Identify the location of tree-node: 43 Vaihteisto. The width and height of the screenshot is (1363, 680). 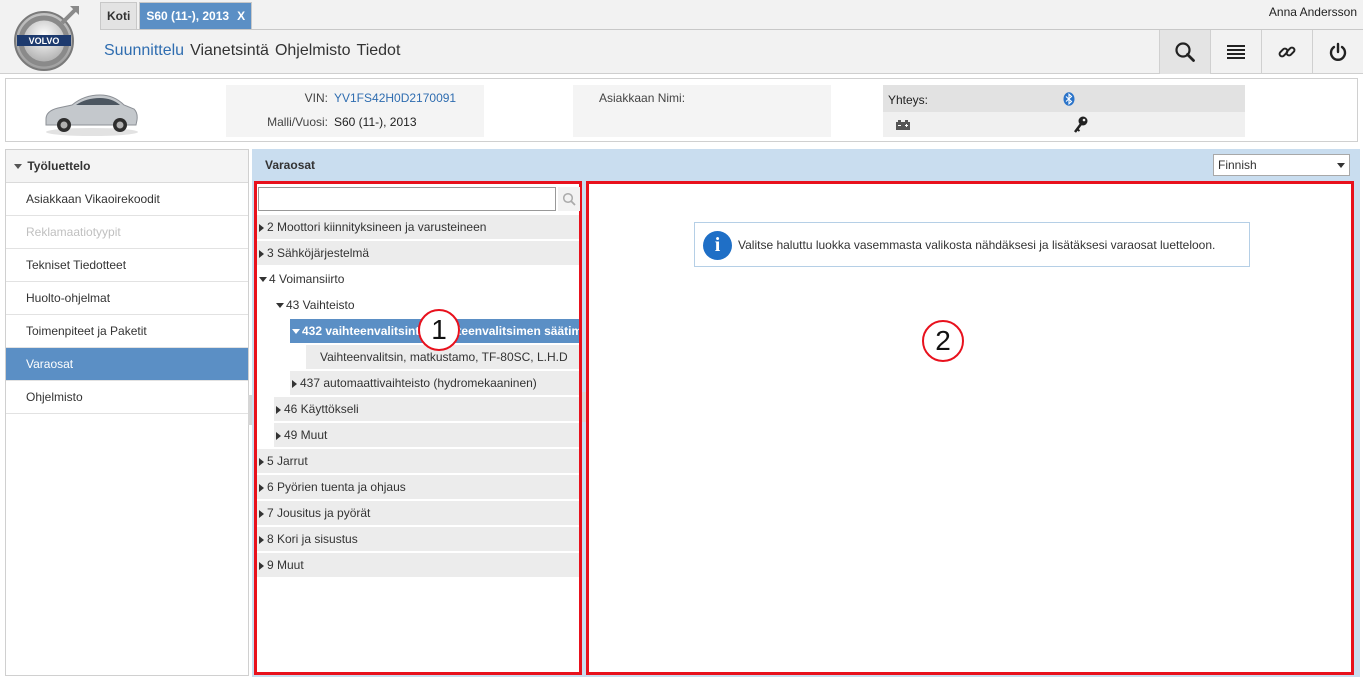
(418, 305).